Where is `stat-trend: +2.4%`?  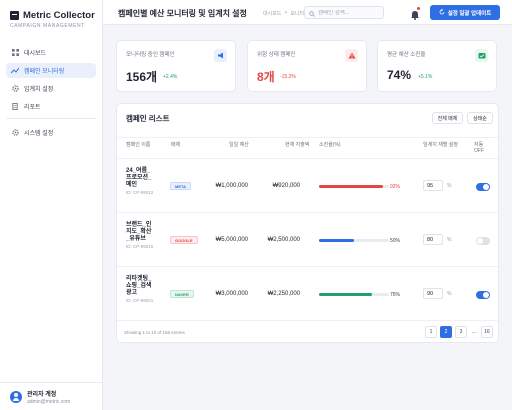
stat-trend: +2.4% is located at coordinates (170, 77).